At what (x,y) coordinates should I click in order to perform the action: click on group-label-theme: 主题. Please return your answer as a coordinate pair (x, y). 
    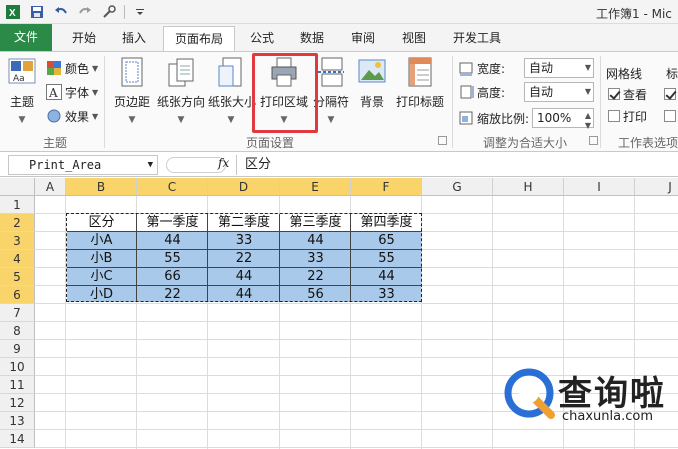
    Looking at the image, I should click on (54, 143).